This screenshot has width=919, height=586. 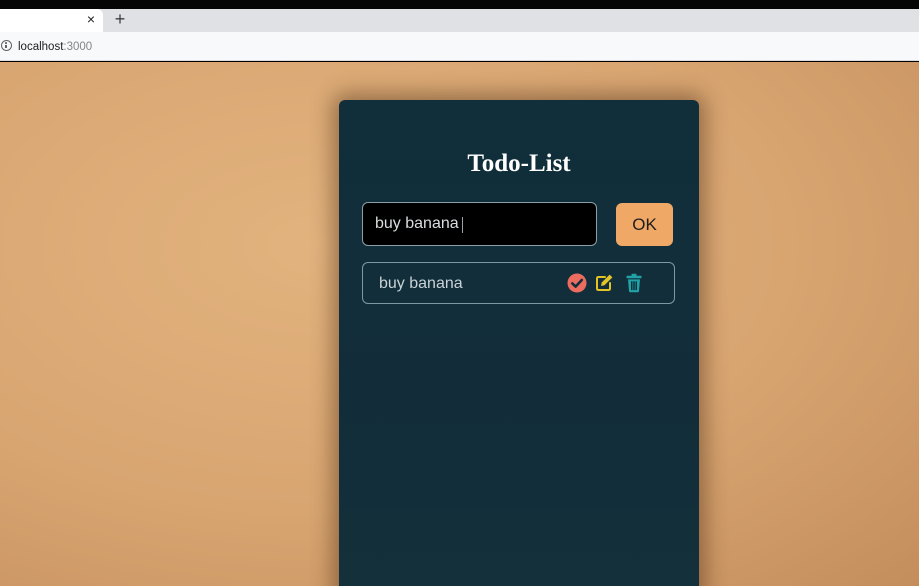 What do you see at coordinates (91, 19) in the screenshot?
I see `close-icon: ×` at bounding box center [91, 19].